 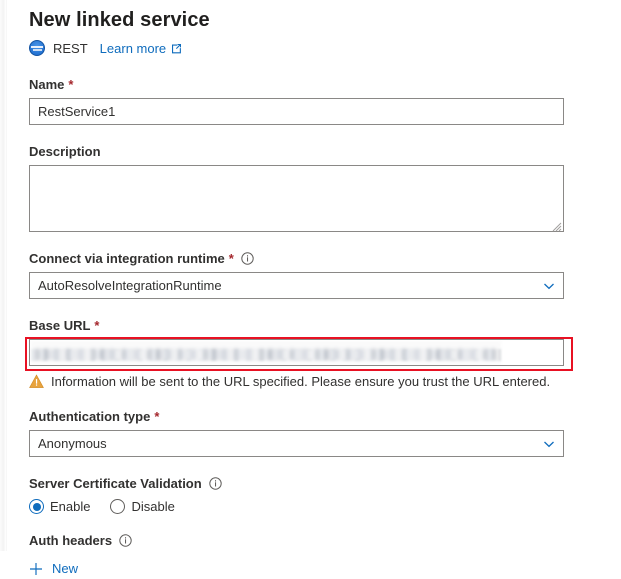 I want to click on radio-disable-mark, so click(x=118, y=506).